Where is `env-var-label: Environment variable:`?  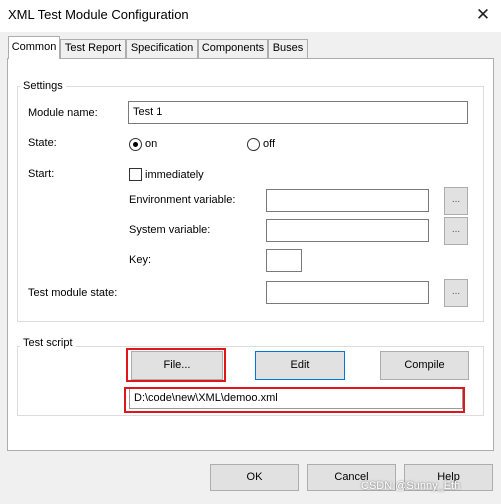
env-var-label: Environment variable: is located at coordinates (182, 200).